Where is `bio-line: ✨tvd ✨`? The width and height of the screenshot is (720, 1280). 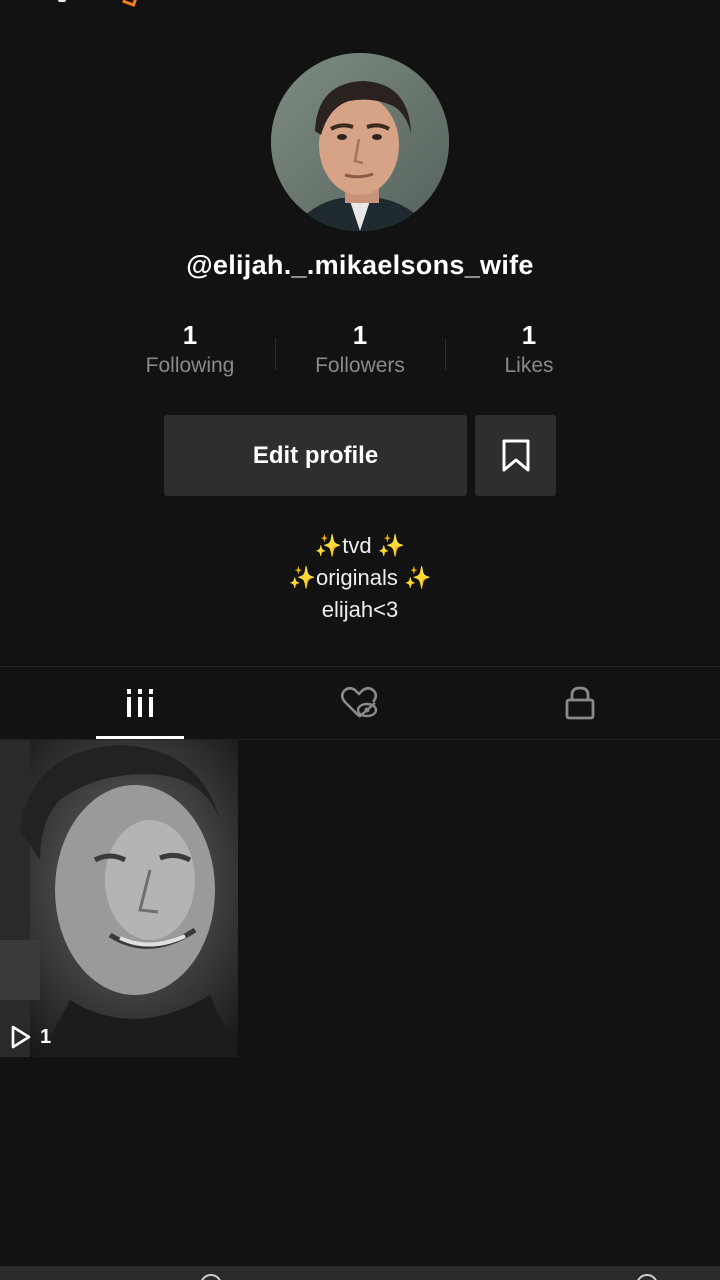
bio-line: ✨tvd ✨ is located at coordinates (360, 545).